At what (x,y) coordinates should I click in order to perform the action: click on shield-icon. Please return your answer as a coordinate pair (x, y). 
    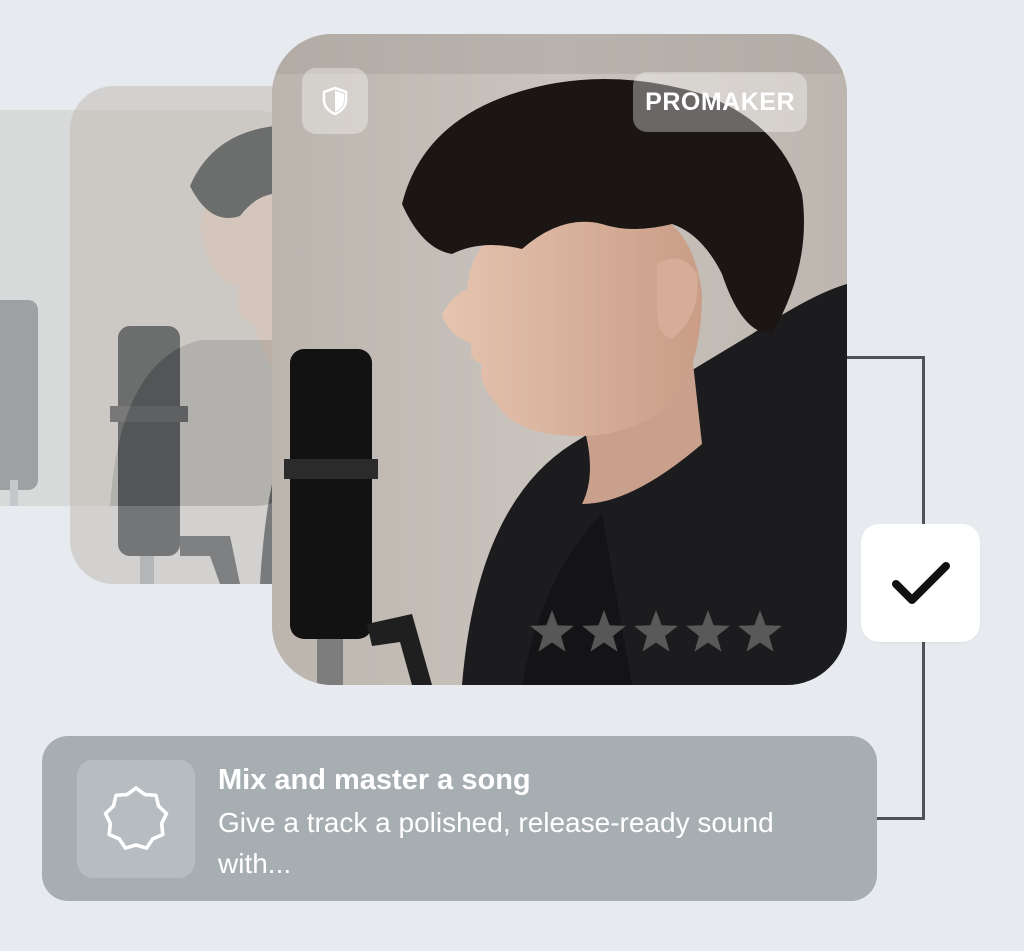
    Looking at the image, I should click on (335, 101).